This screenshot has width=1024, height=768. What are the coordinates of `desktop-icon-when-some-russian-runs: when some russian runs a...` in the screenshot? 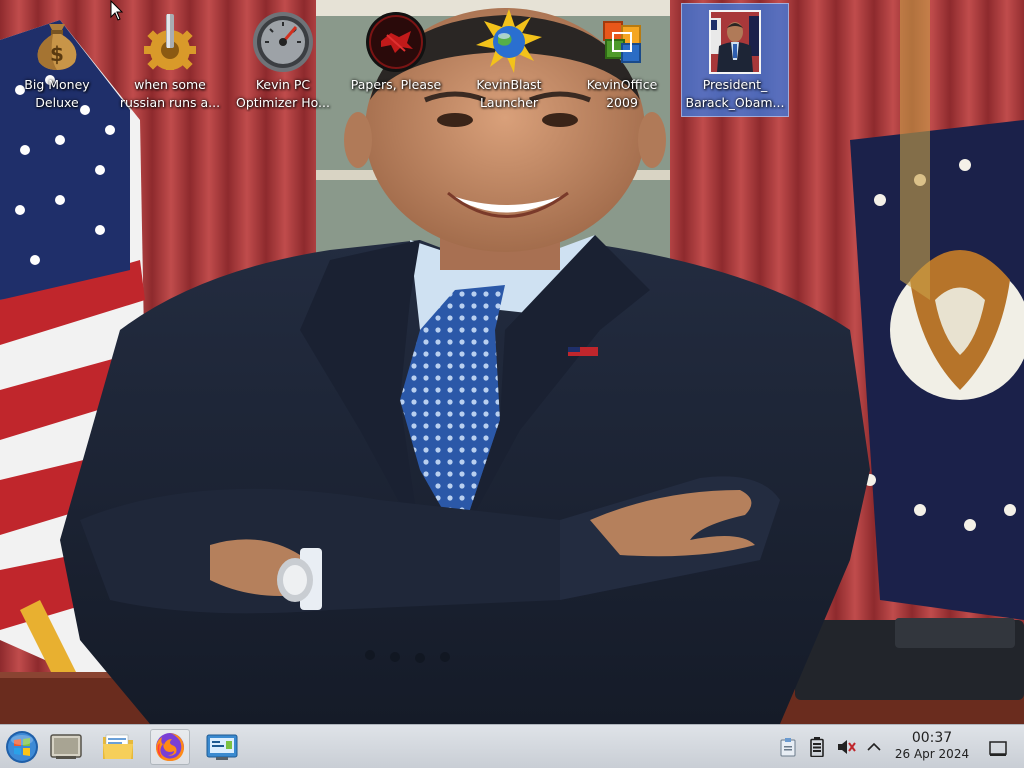 It's located at (170, 60).